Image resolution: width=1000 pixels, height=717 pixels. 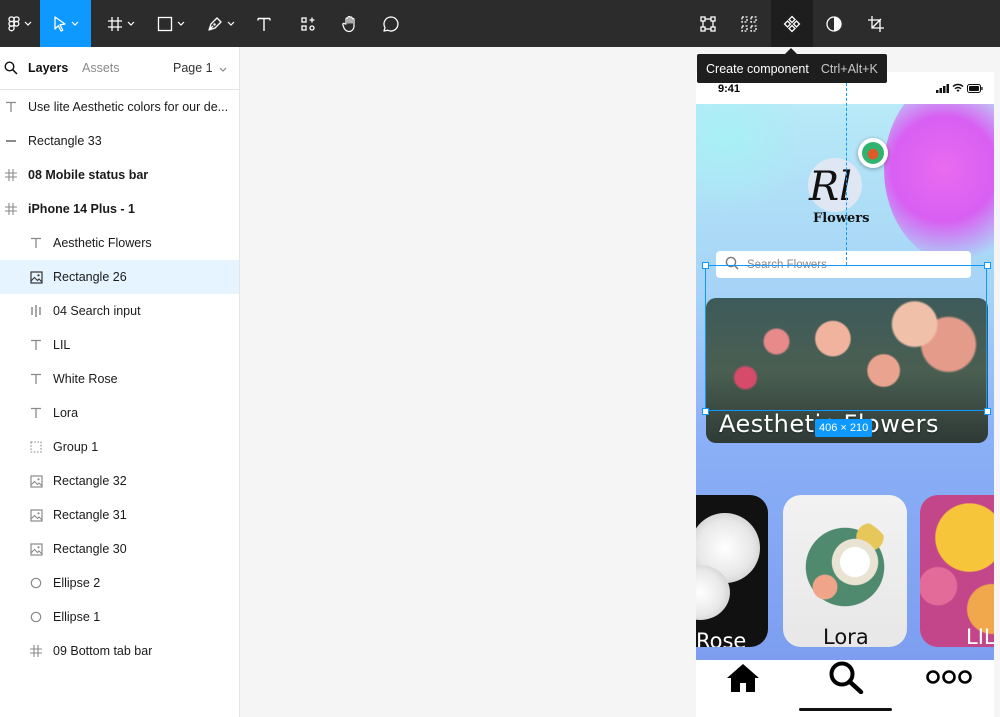 I want to click on layer-row: LIL, so click(x=119, y=345).